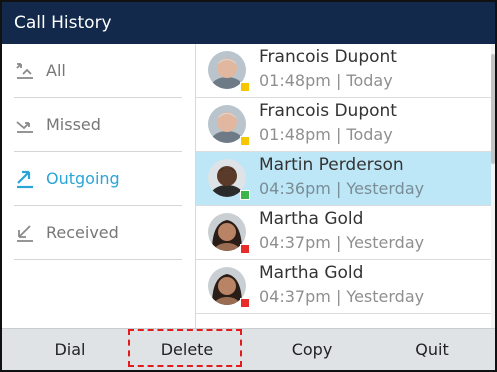 The width and height of the screenshot is (497, 372). What do you see at coordinates (493, 109) in the screenshot?
I see `scrollbar-thumb` at bounding box center [493, 109].